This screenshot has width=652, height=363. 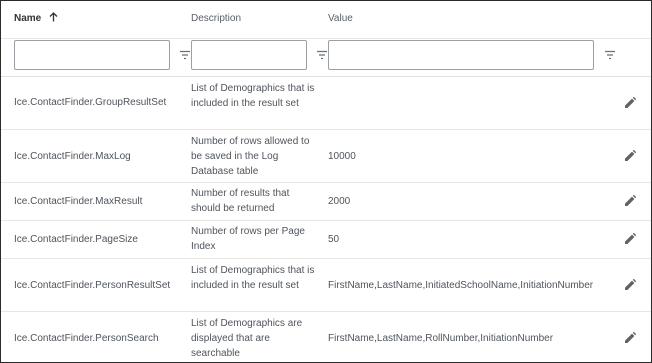 I want to click on description-filter-input, so click(x=249, y=55).